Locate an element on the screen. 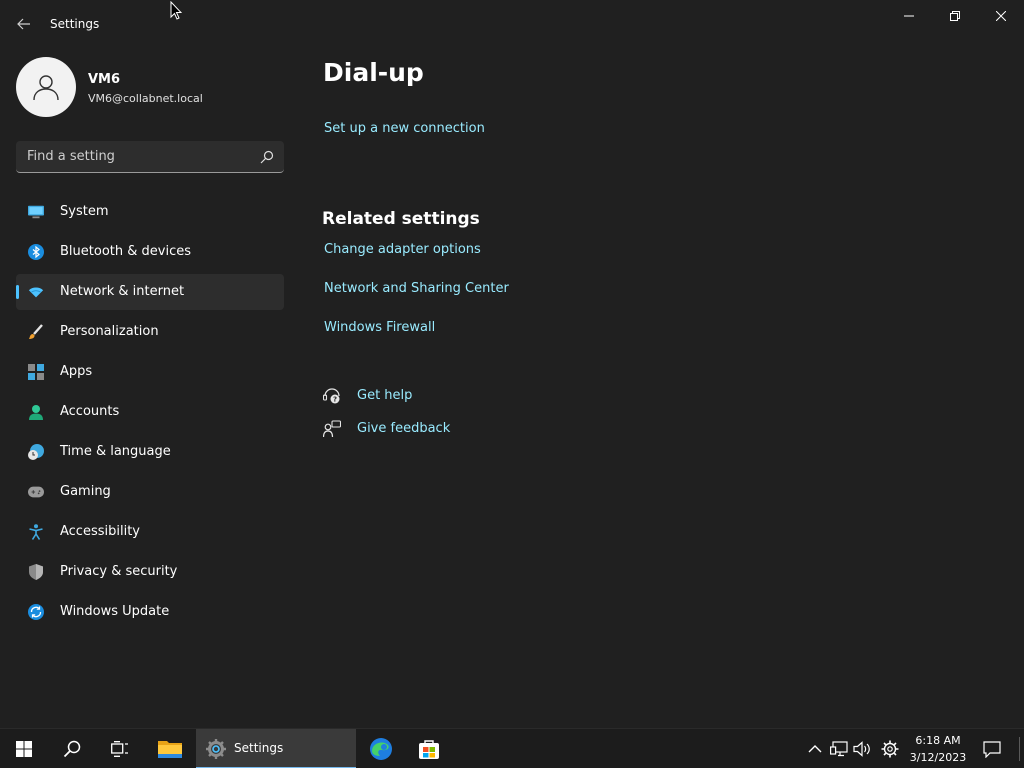 The image size is (1024, 768). taskbar-clock: 6:18 AM 3/12/2023 is located at coordinates (938, 749).